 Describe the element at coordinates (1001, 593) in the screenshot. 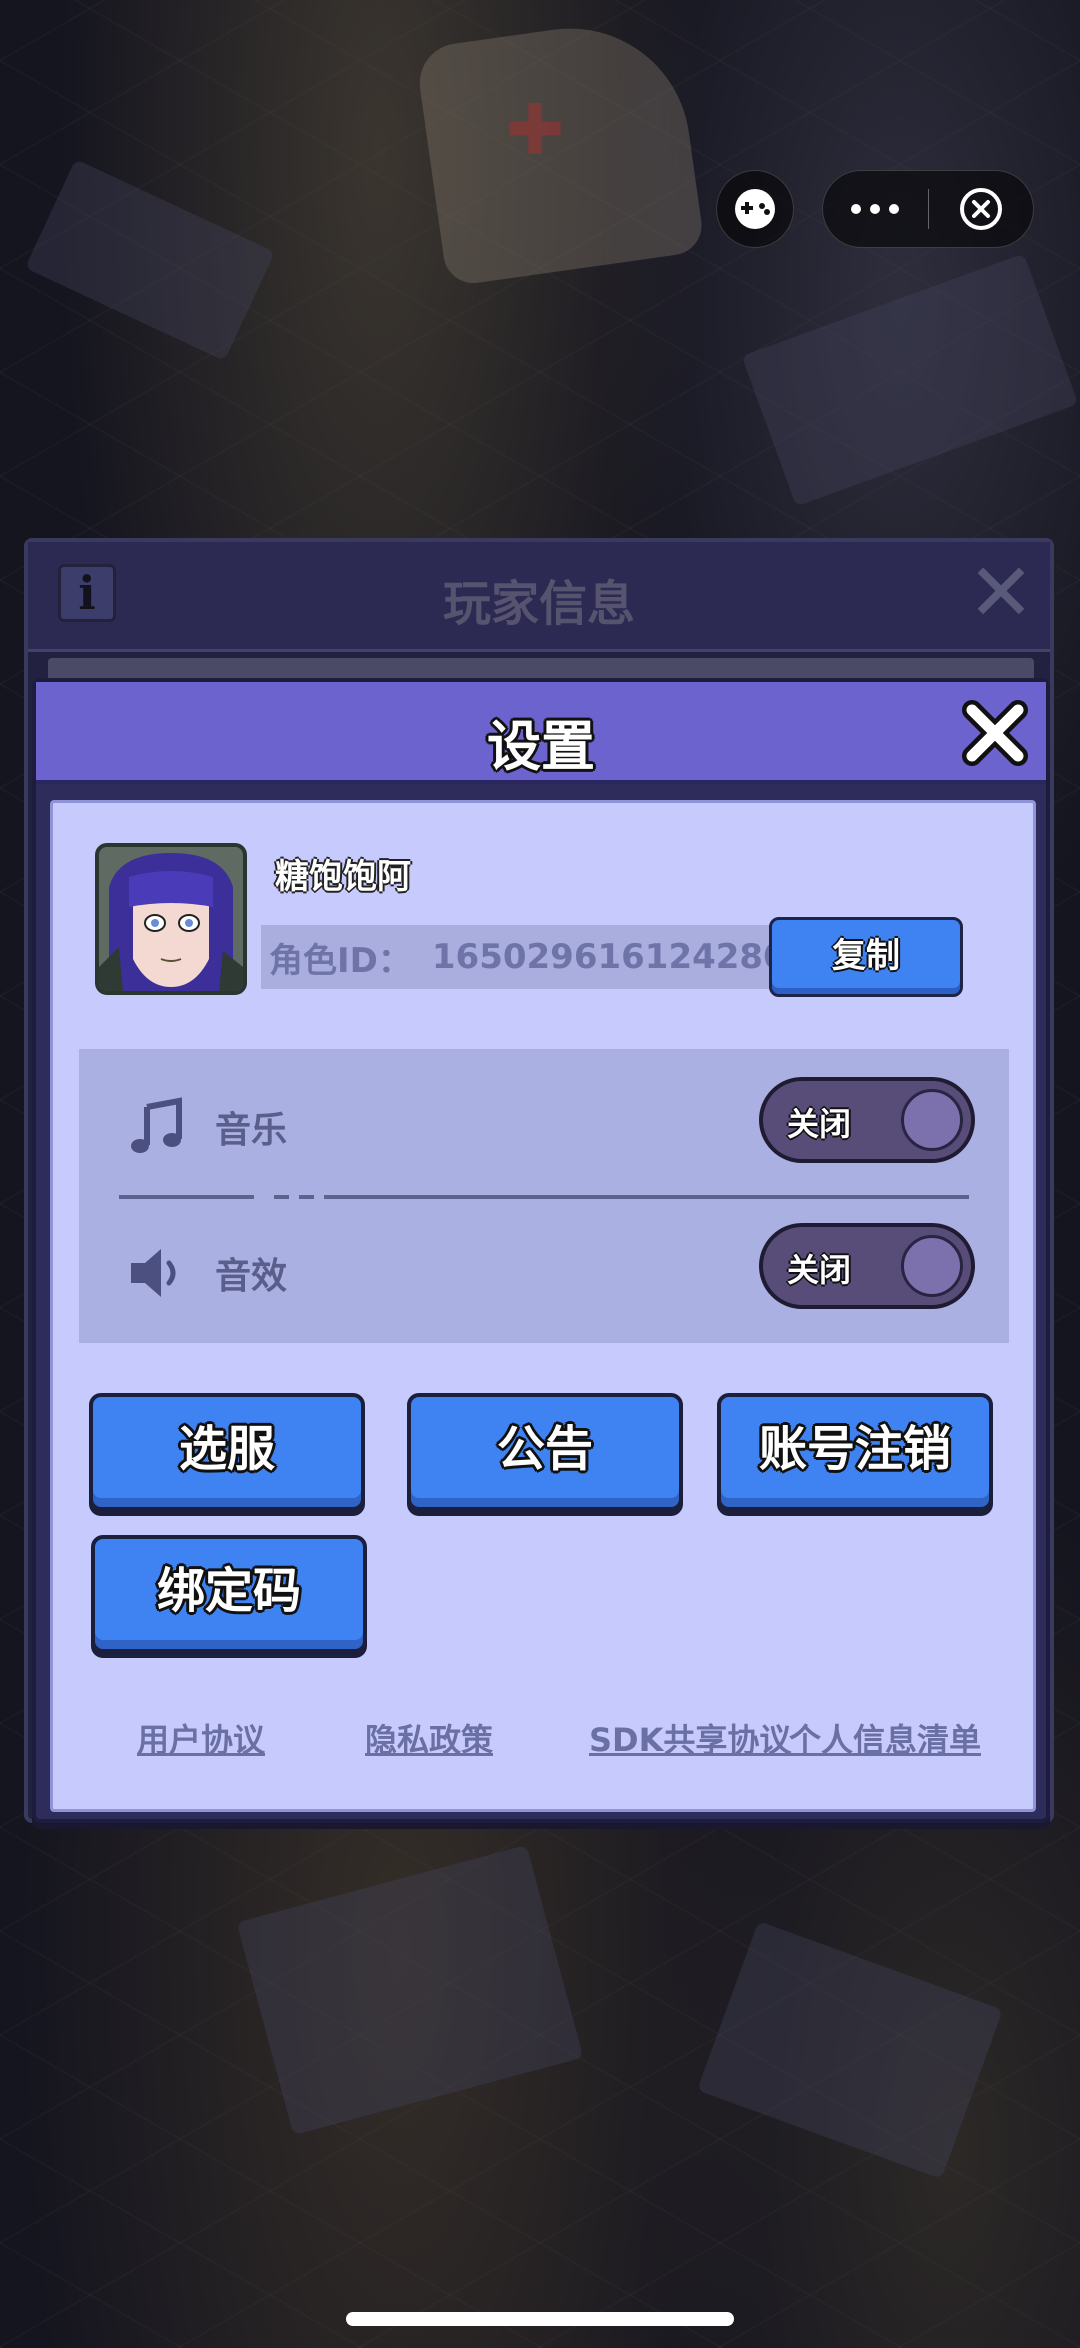

I see `player-info-close-button: ✕` at that location.